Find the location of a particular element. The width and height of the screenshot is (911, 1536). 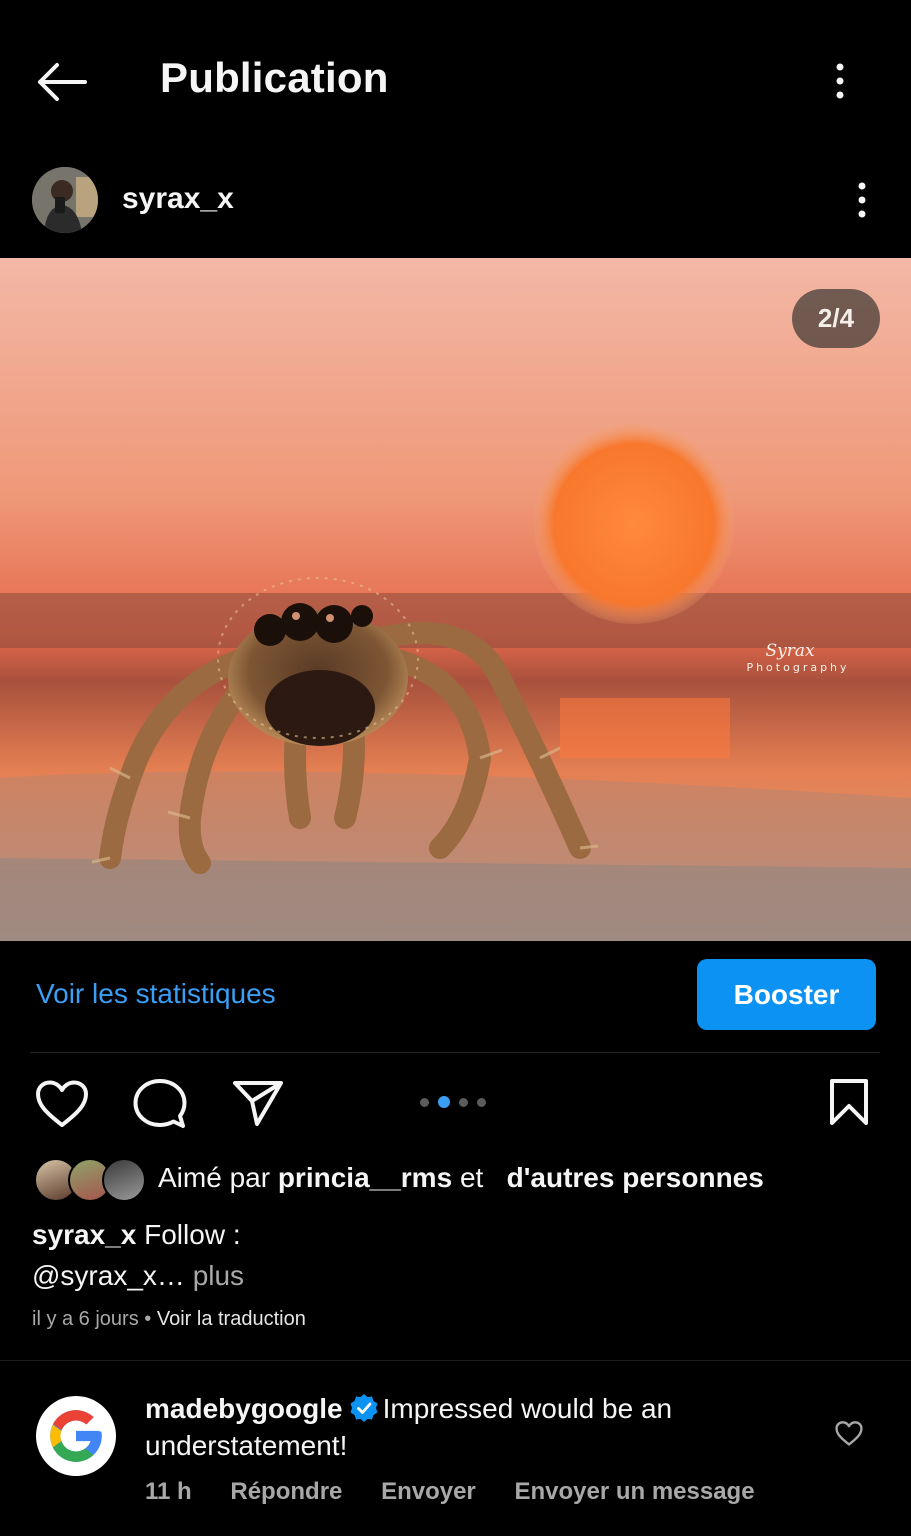

post-caption: syrax_x Follow : @syrax_x… plus is located at coordinates (138, 1255).